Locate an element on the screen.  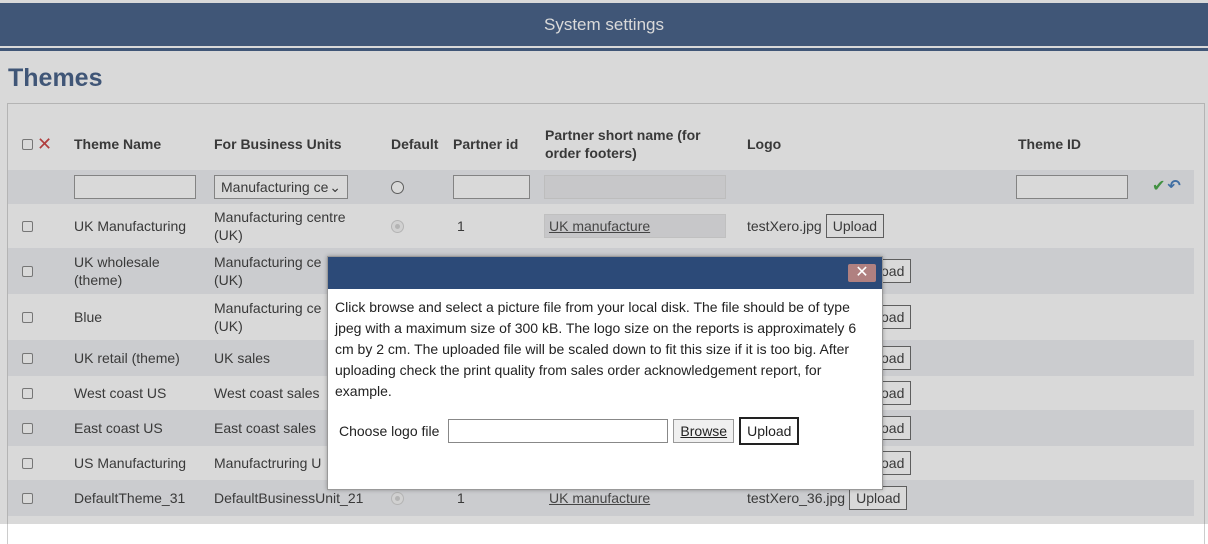
file-label: Choose logo file is located at coordinates (389, 431).